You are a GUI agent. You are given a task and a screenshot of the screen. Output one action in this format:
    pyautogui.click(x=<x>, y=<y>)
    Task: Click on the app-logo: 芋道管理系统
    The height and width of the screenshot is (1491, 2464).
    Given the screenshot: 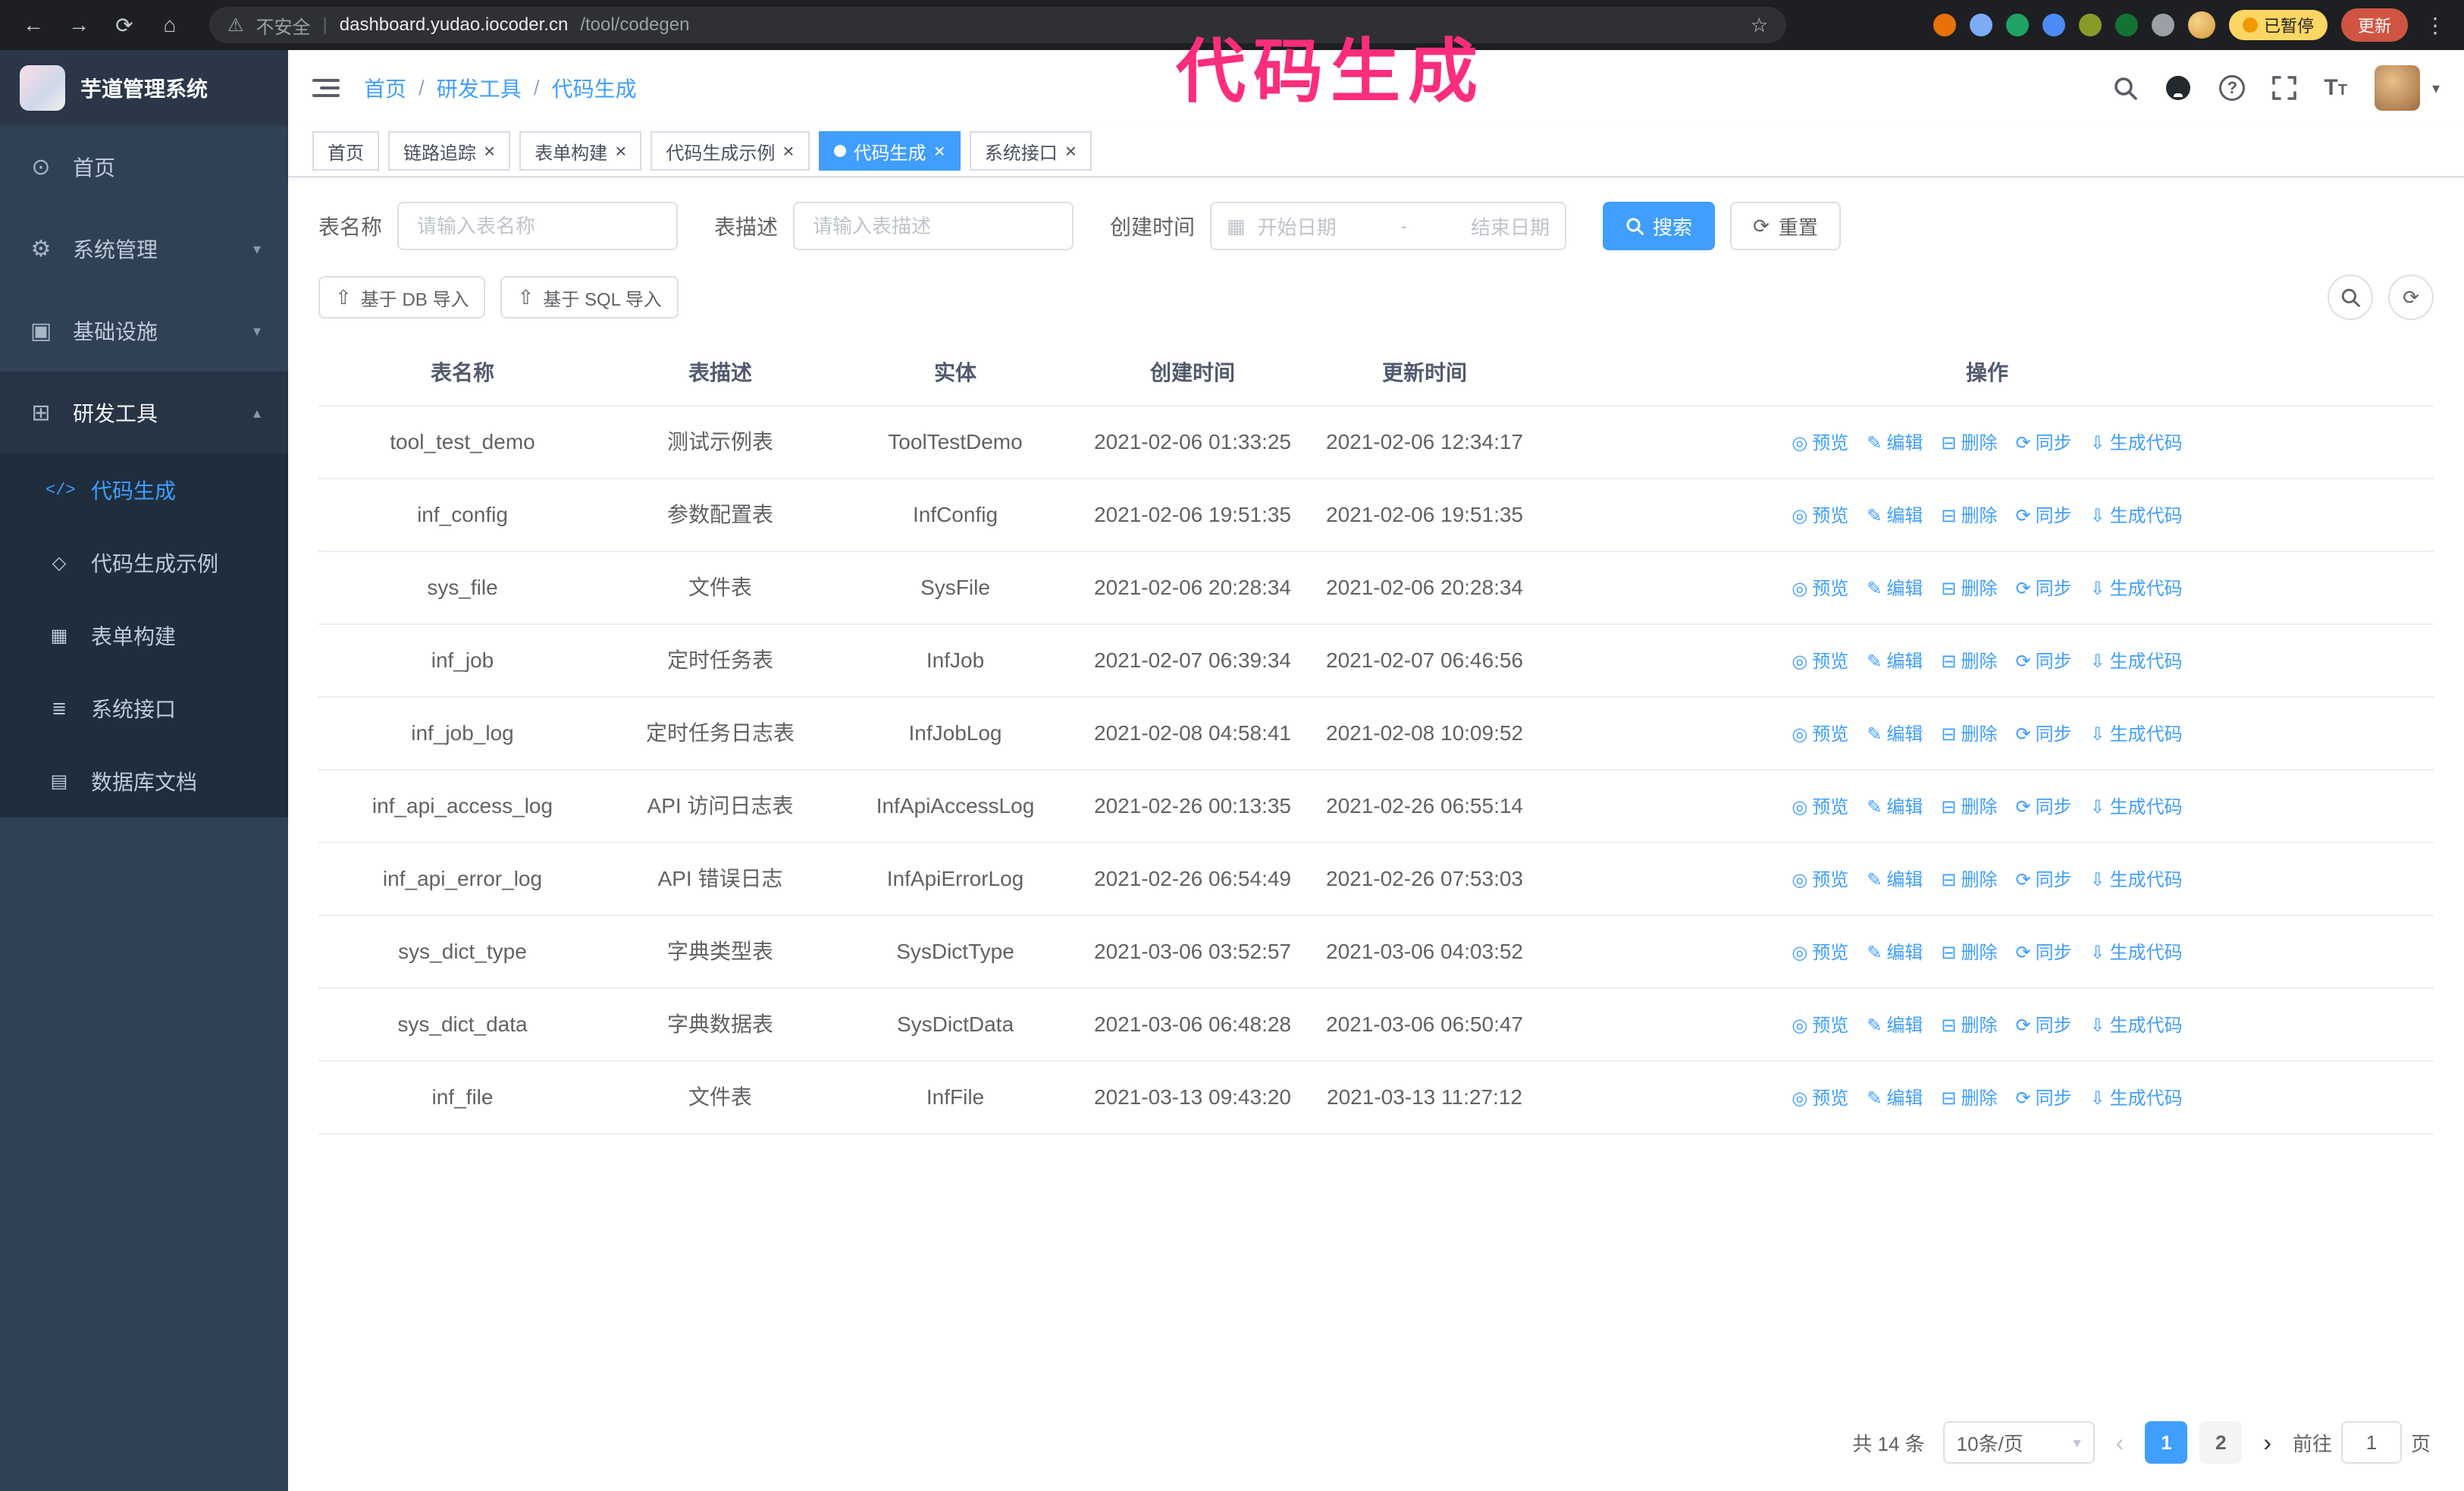 What is the action you would take?
    pyautogui.click(x=144, y=88)
    